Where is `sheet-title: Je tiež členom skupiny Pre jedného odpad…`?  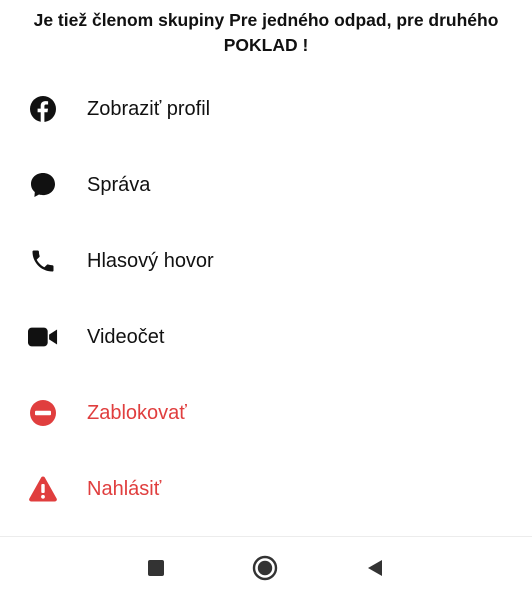 sheet-title: Je tiež členom skupiny Pre jedného odpad… is located at coordinates (266, 32).